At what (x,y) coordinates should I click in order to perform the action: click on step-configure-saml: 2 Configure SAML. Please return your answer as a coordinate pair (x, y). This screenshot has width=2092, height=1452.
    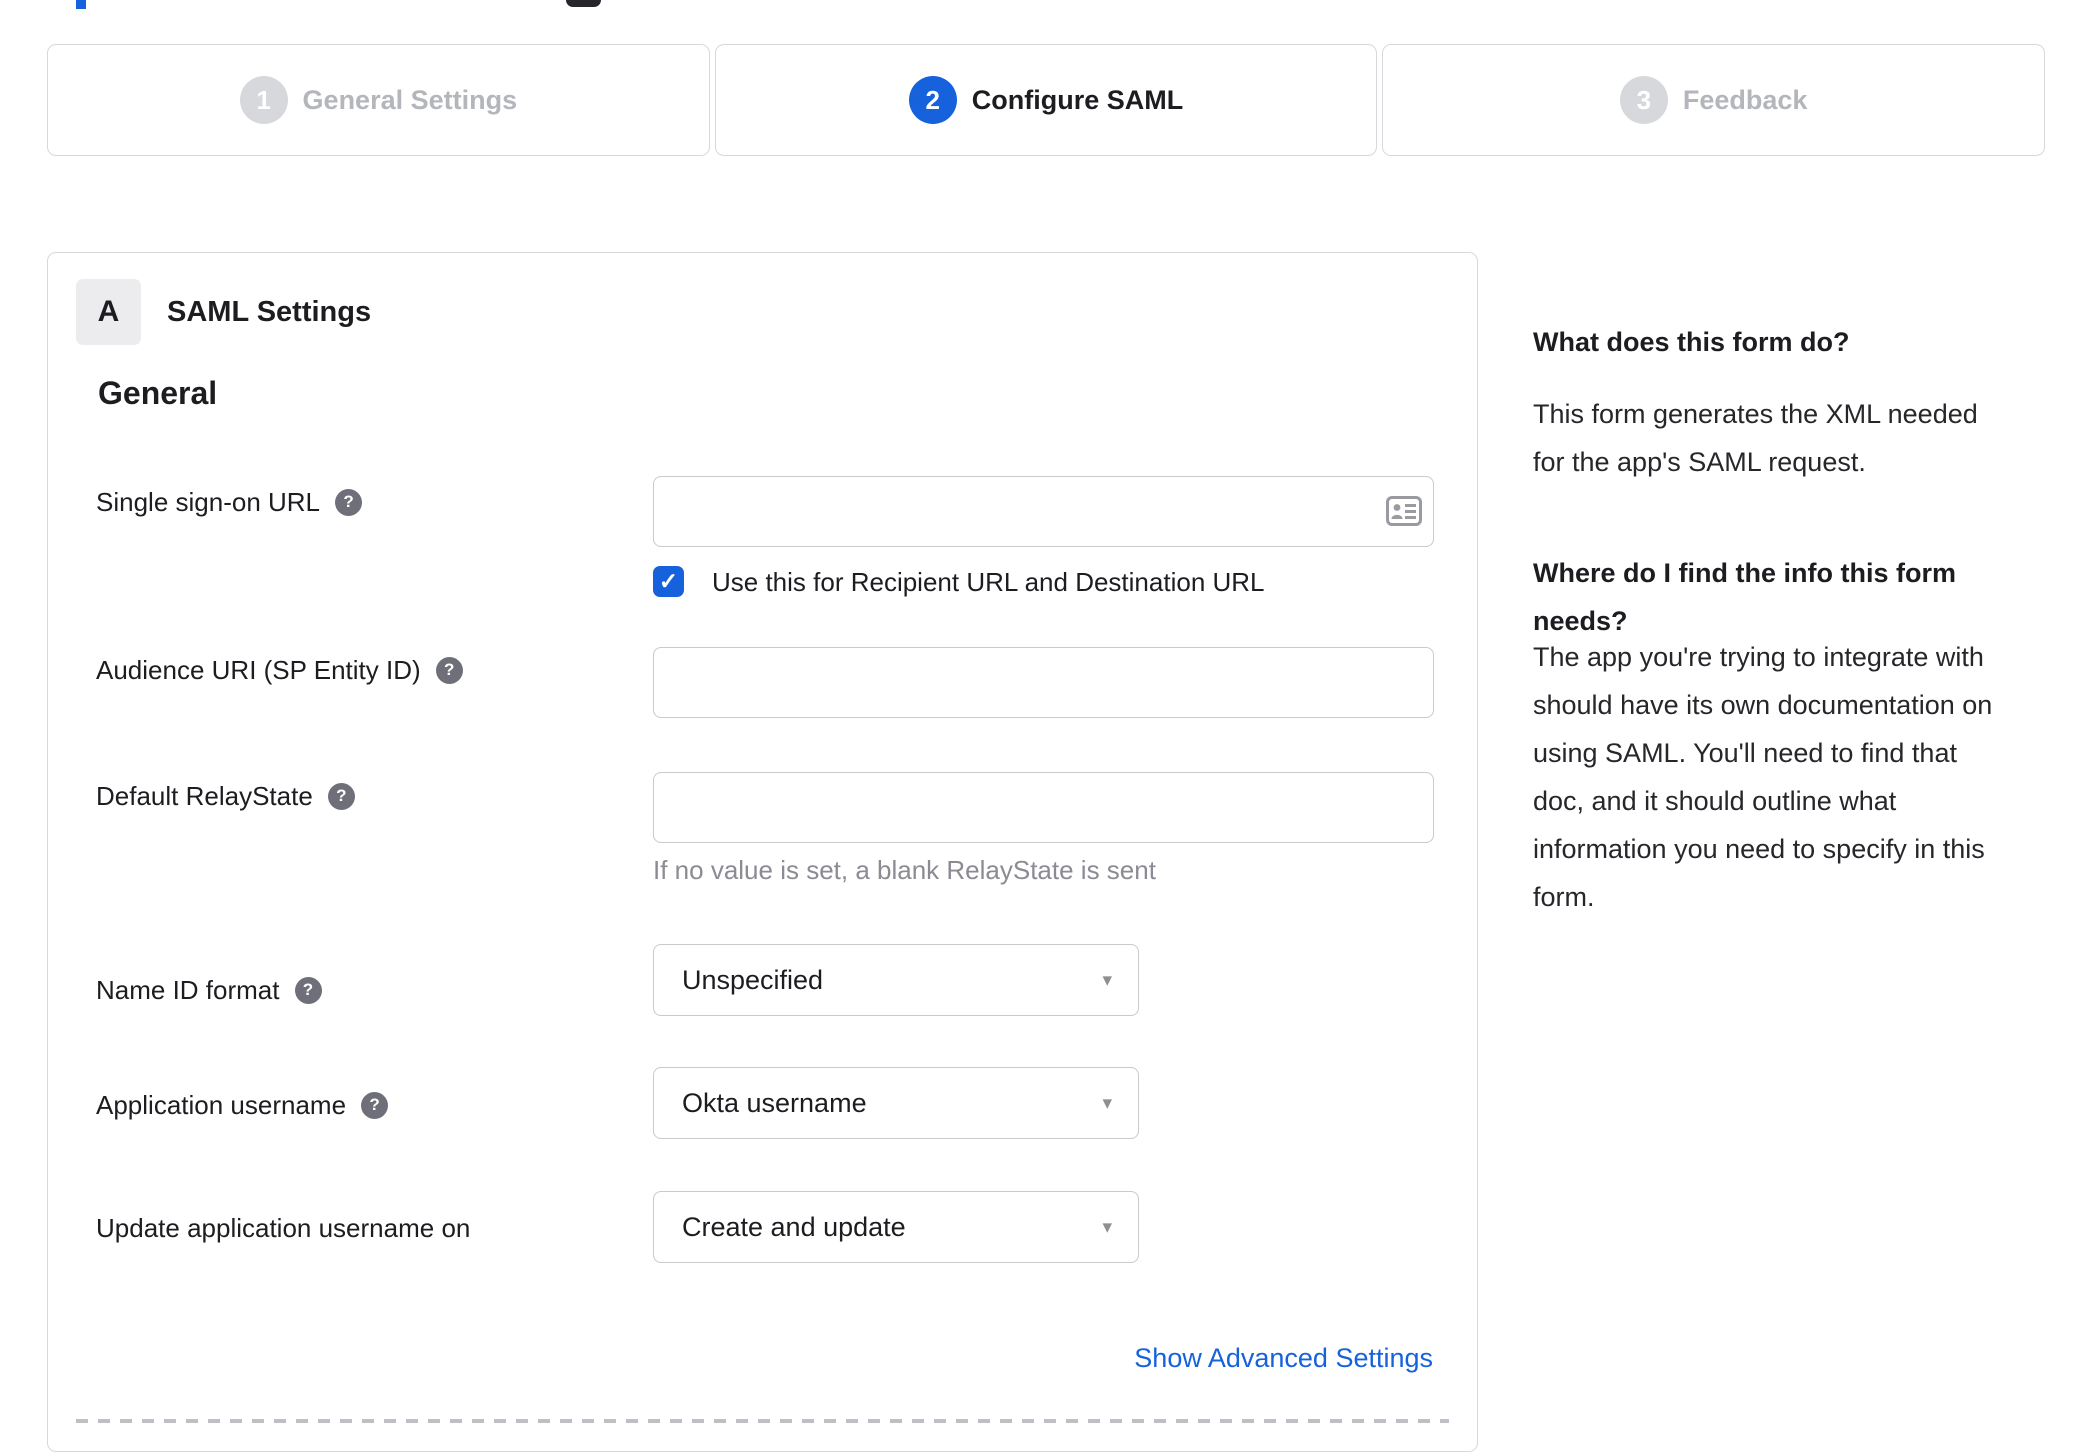
    Looking at the image, I should click on (1046, 100).